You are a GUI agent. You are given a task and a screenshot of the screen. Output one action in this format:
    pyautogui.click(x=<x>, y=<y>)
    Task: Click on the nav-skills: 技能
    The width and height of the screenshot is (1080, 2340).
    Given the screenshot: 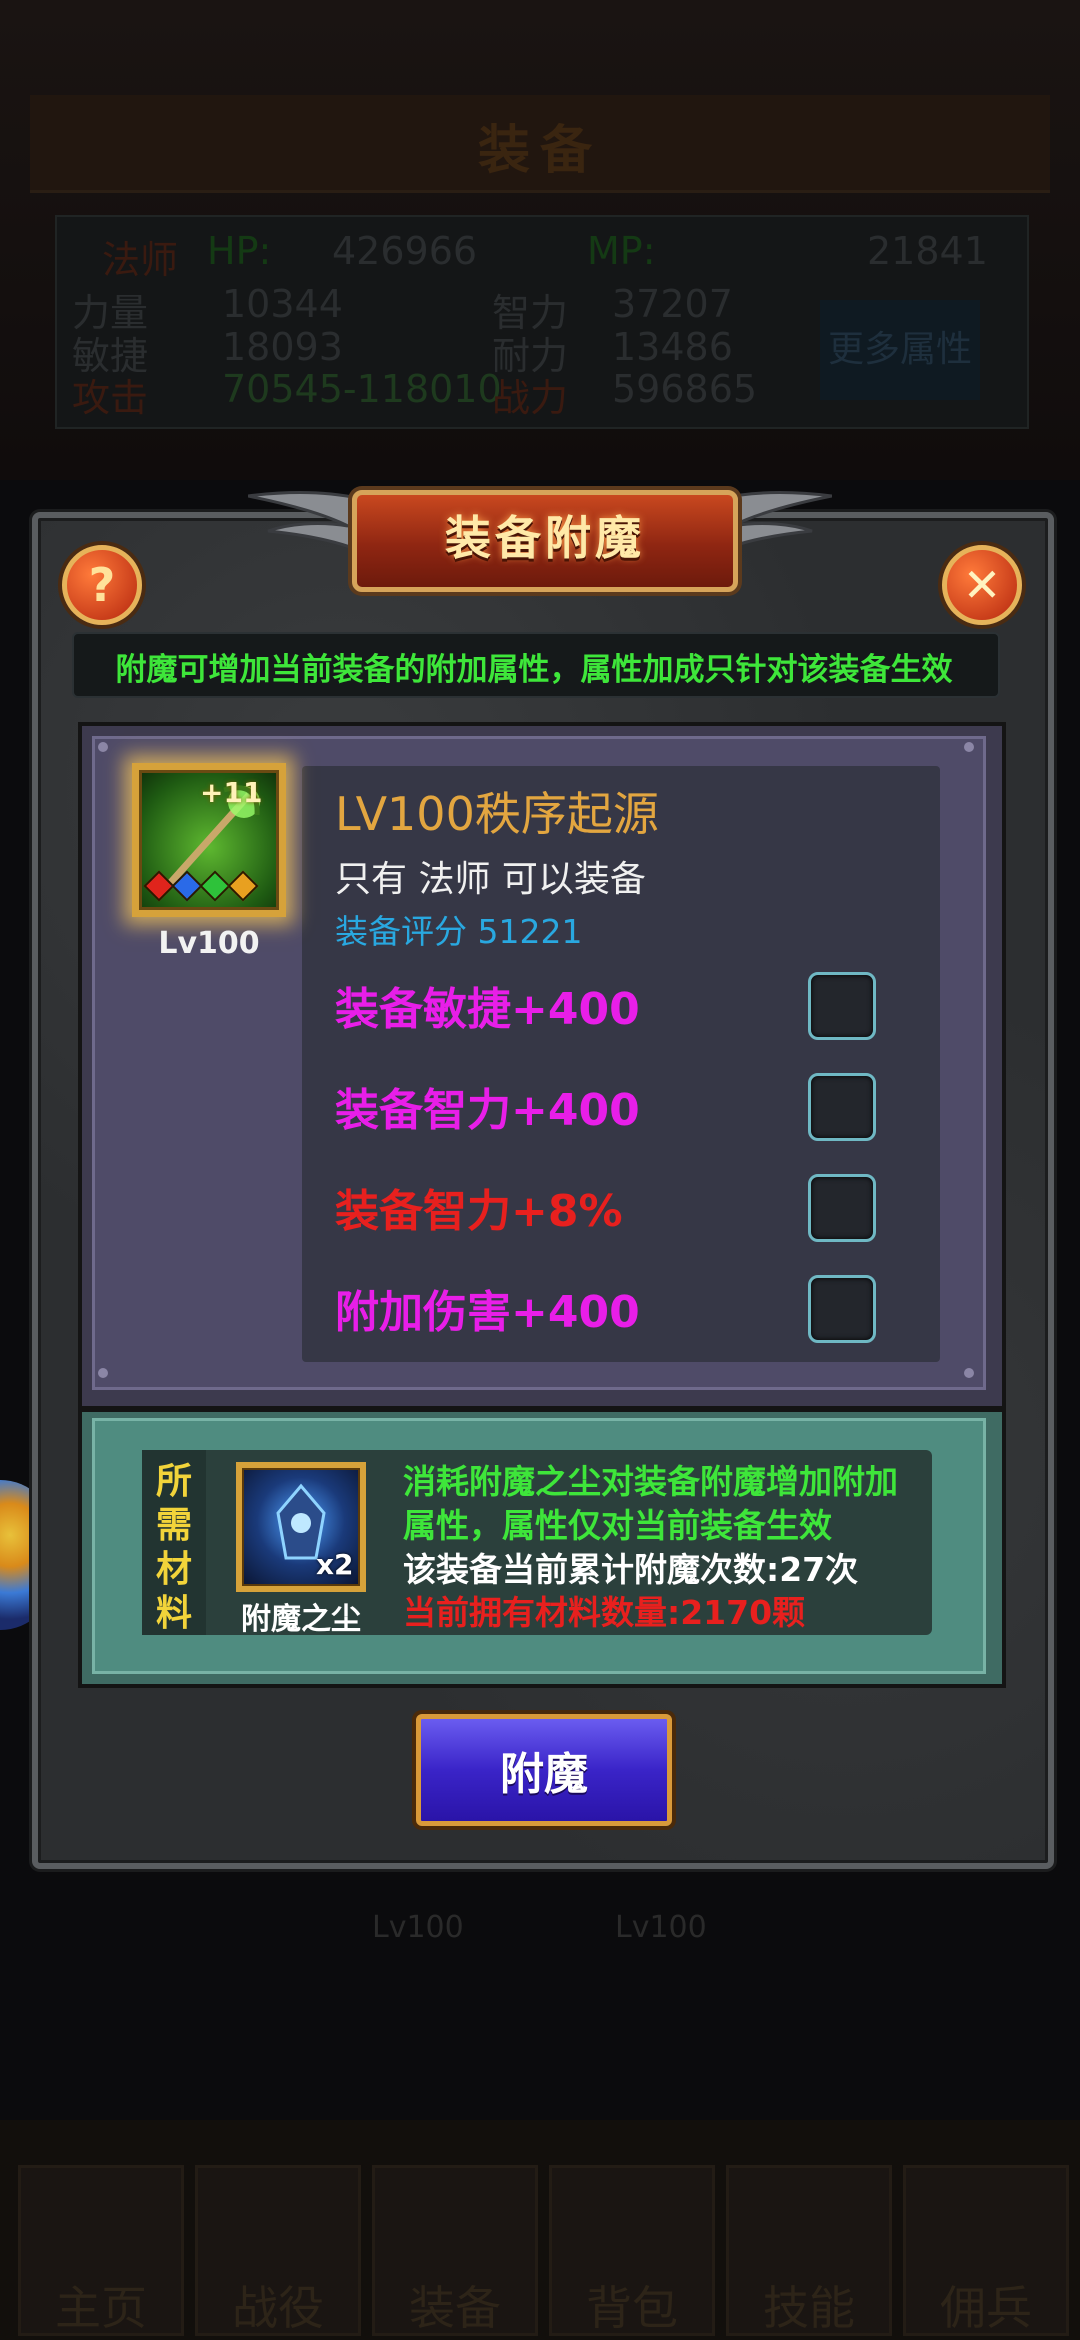 What is the action you would take?
    pyautogui.click(x=809, y=2250)
    